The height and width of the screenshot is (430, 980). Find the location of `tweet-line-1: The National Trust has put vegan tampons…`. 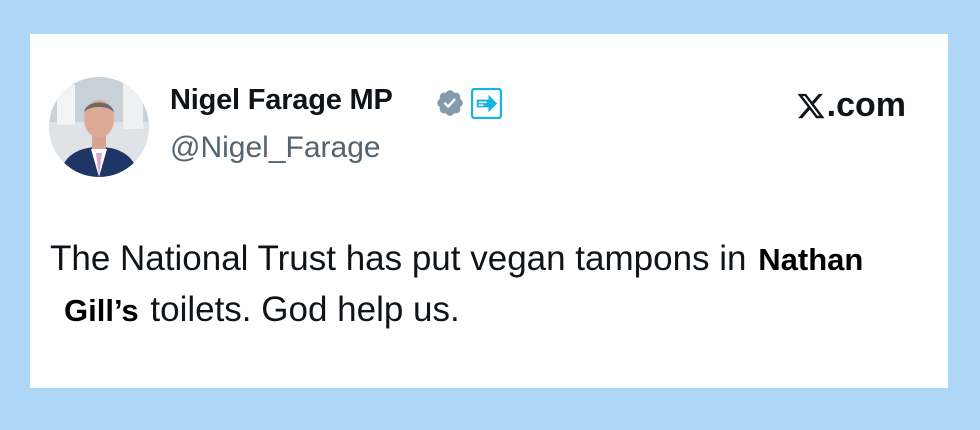

tweet-line-1: The National Trust has put vegan tampons… is located at coordinates (500, 259).